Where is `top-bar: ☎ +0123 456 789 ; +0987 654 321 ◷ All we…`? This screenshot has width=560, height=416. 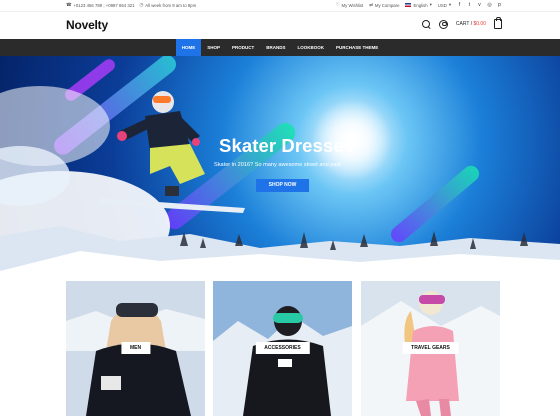 top-bar: ☎ +0123 456 789 ; +0987 654 321 ◷ All we… is located at coordinates (280, 5).